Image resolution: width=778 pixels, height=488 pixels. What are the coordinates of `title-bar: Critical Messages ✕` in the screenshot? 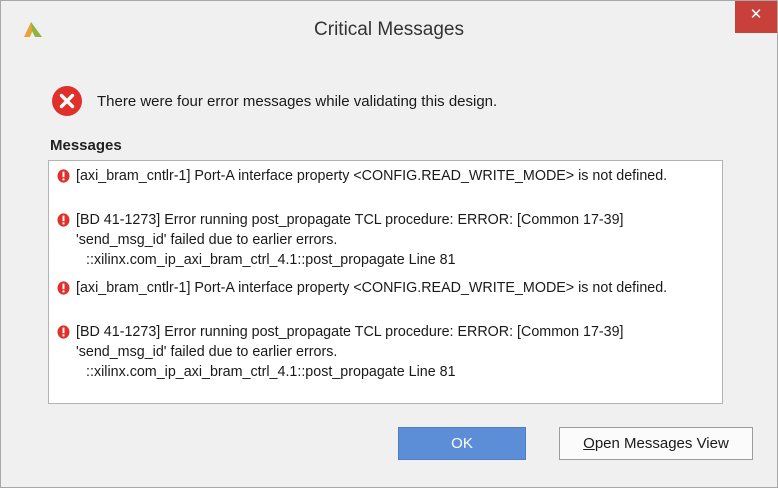 It's located at (389, 23).